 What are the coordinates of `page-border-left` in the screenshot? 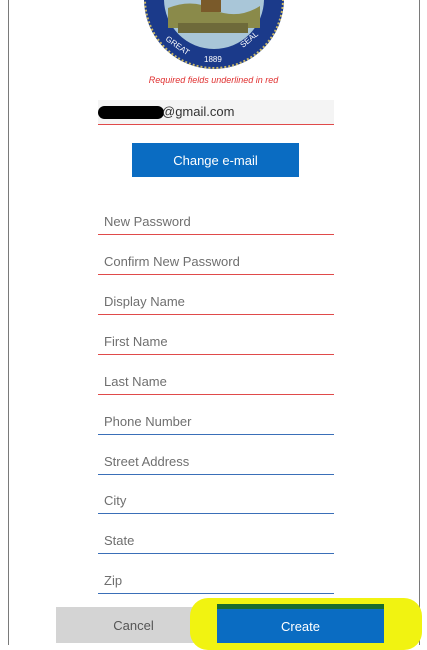 It's located at (8, 322).